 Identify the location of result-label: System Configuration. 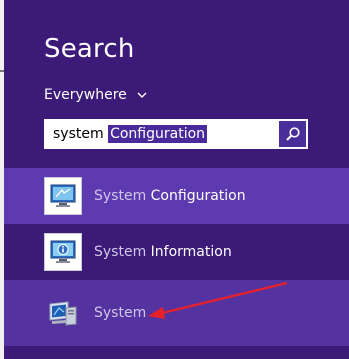
(170, 196).